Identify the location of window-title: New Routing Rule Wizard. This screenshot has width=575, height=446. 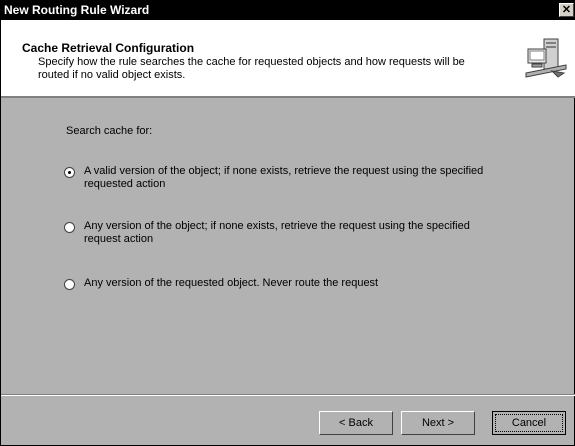
(77, 10).